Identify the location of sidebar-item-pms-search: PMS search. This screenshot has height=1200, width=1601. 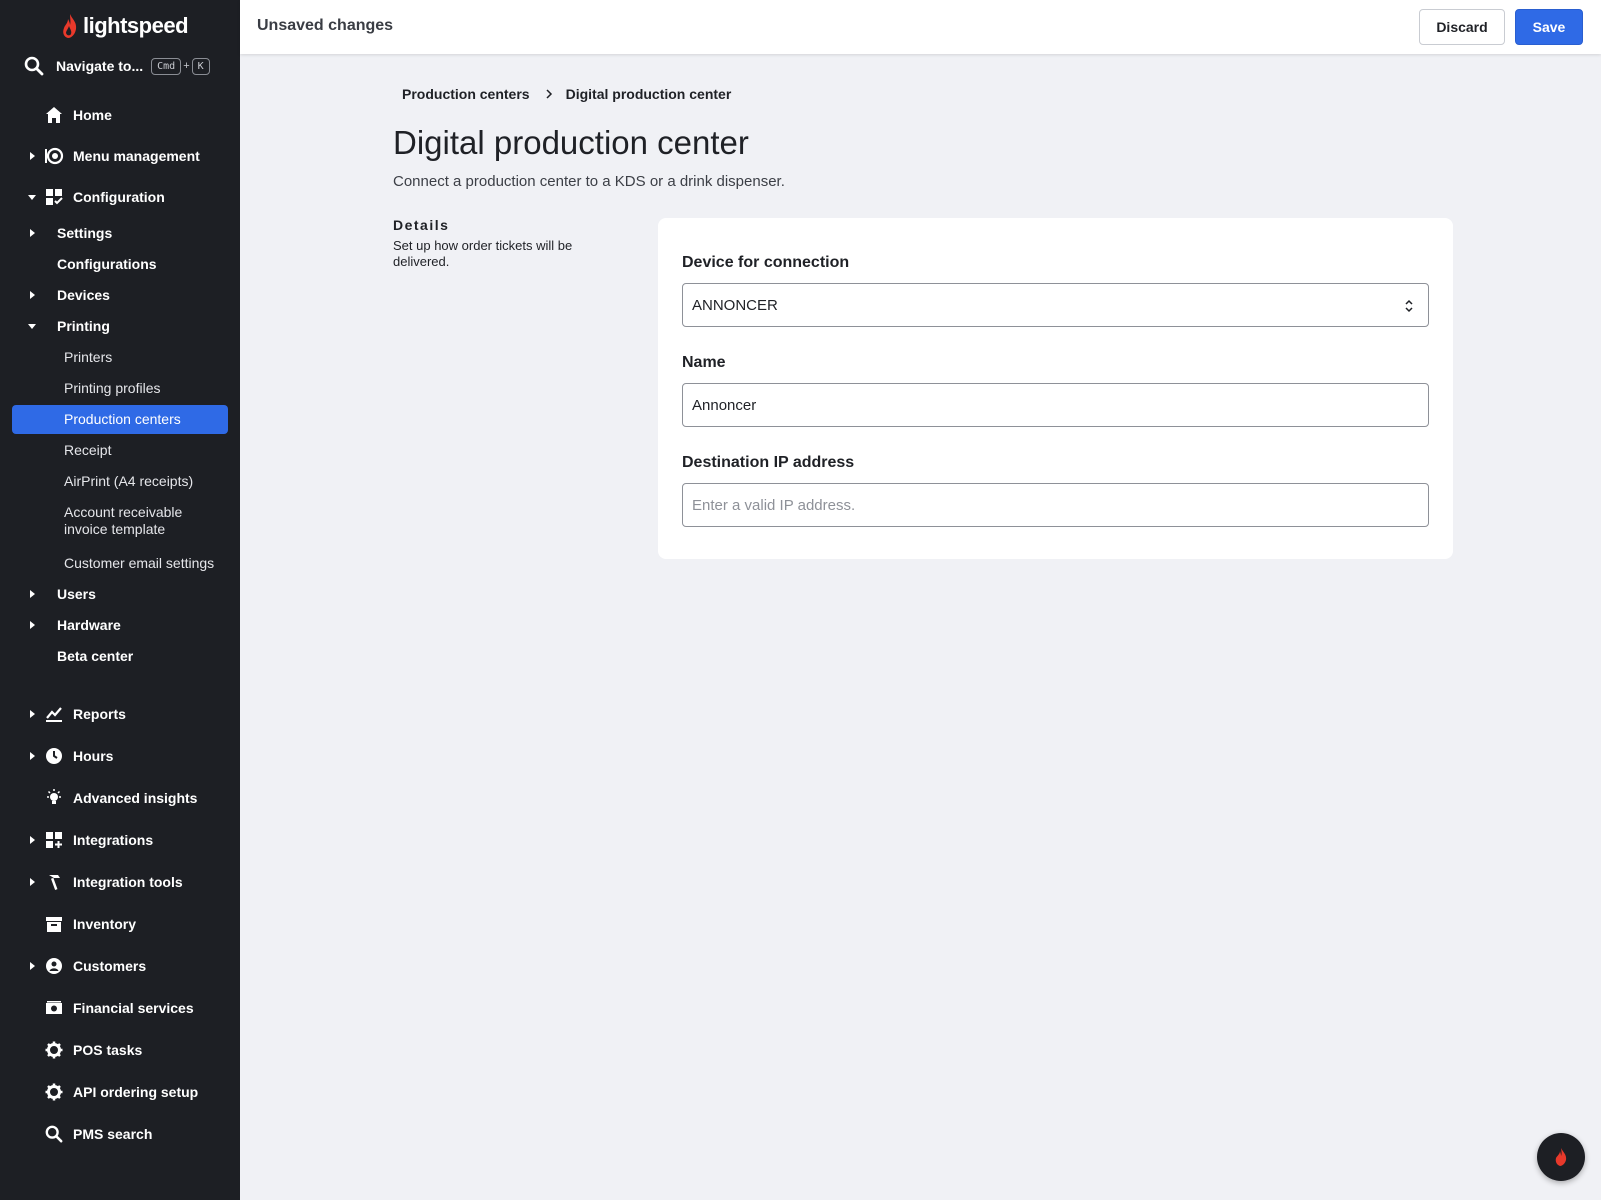
(120, 1134).